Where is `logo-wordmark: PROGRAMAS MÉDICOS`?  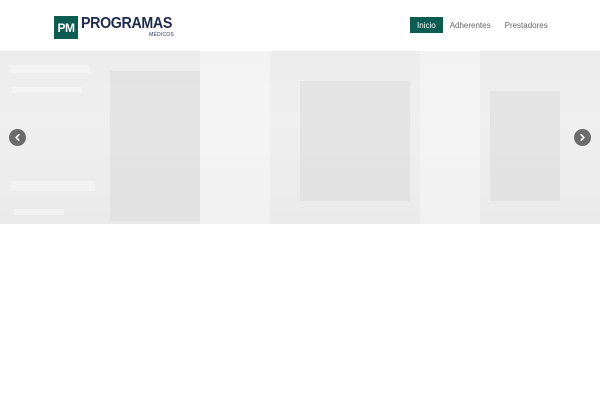
logo-wordmark: PROGRAMAS MÉDICOS is located at coordinates (130, 27).